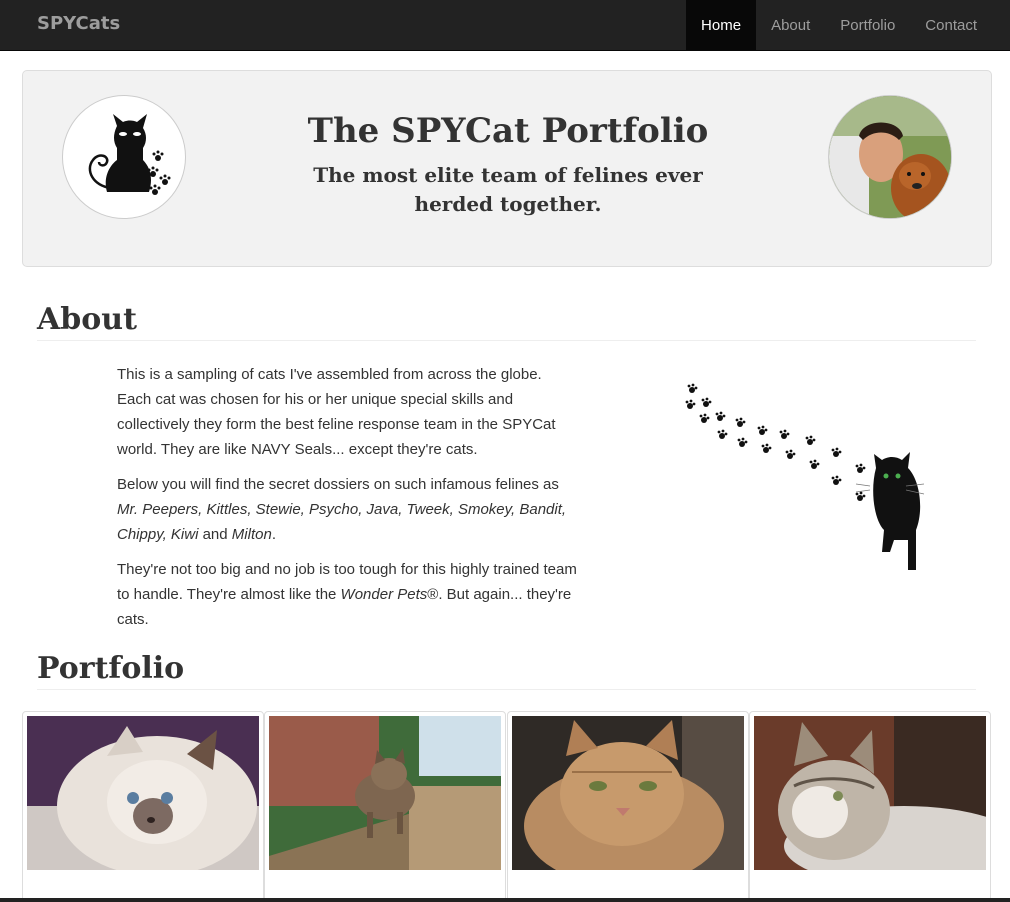 Image resolution: width=1010 pixels, height=902 pixels. I want to click on about-heading: About, so click(87, 319).